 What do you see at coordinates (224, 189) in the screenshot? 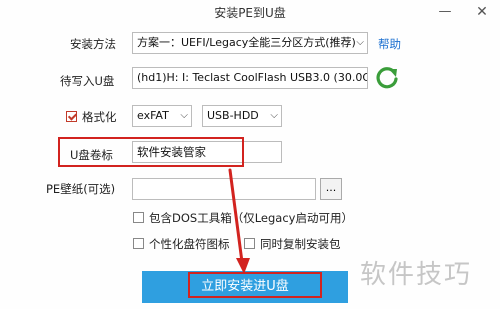
I see `wallpaper-input` at bounding box center [224, 189].